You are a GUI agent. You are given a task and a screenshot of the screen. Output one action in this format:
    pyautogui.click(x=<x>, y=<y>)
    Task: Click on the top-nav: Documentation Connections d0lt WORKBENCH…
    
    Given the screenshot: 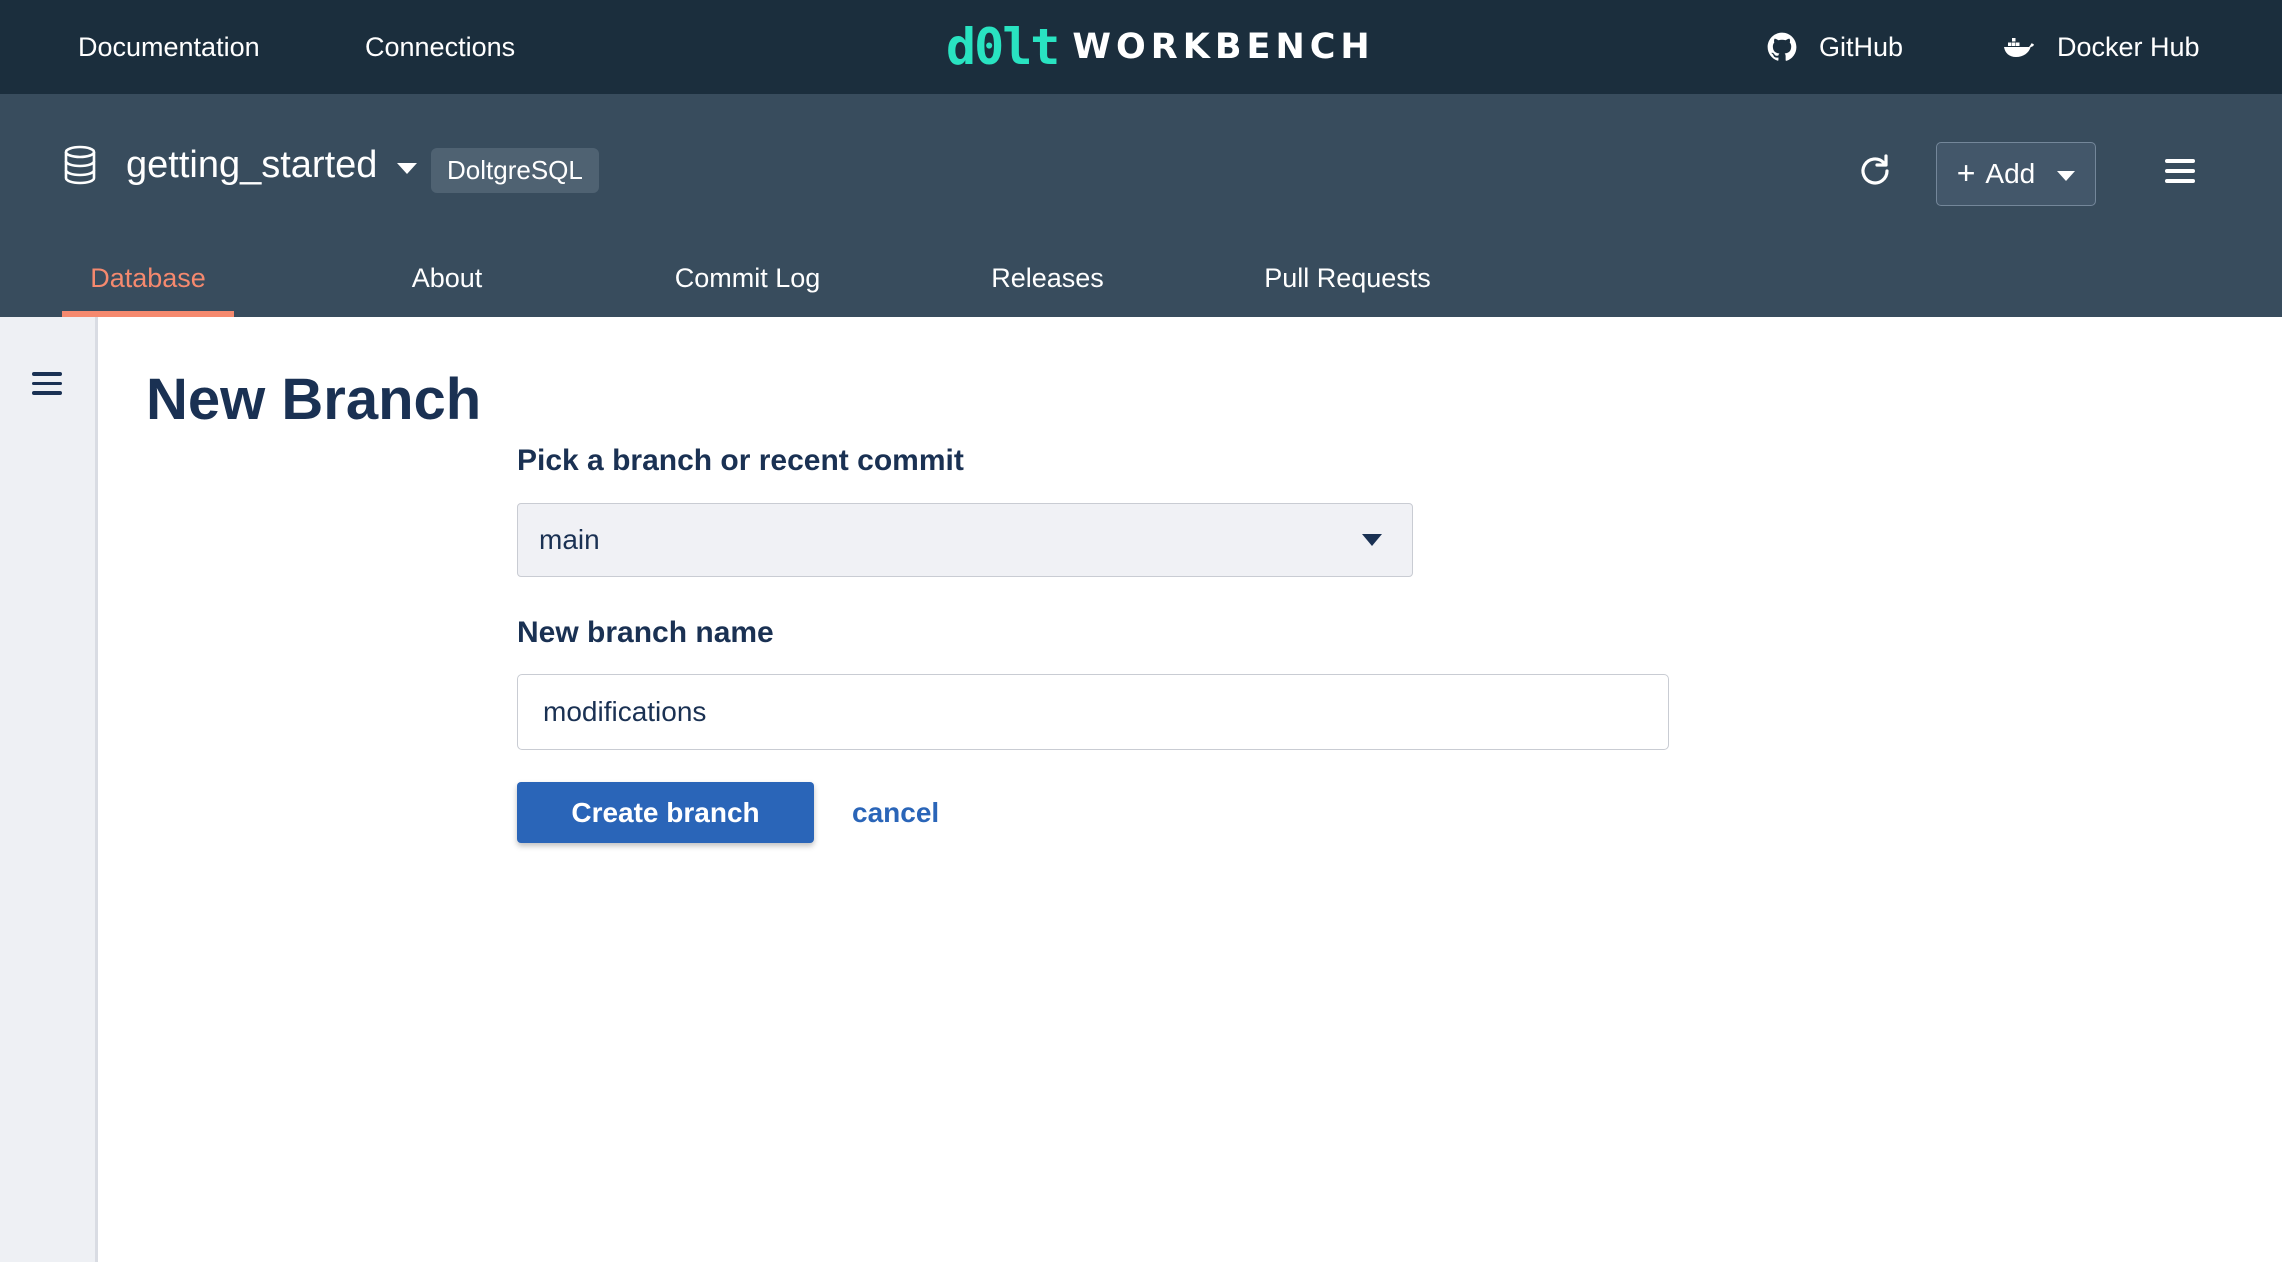 What is the action you would take?
    pyautogui.click(x=1141, y=47)
    